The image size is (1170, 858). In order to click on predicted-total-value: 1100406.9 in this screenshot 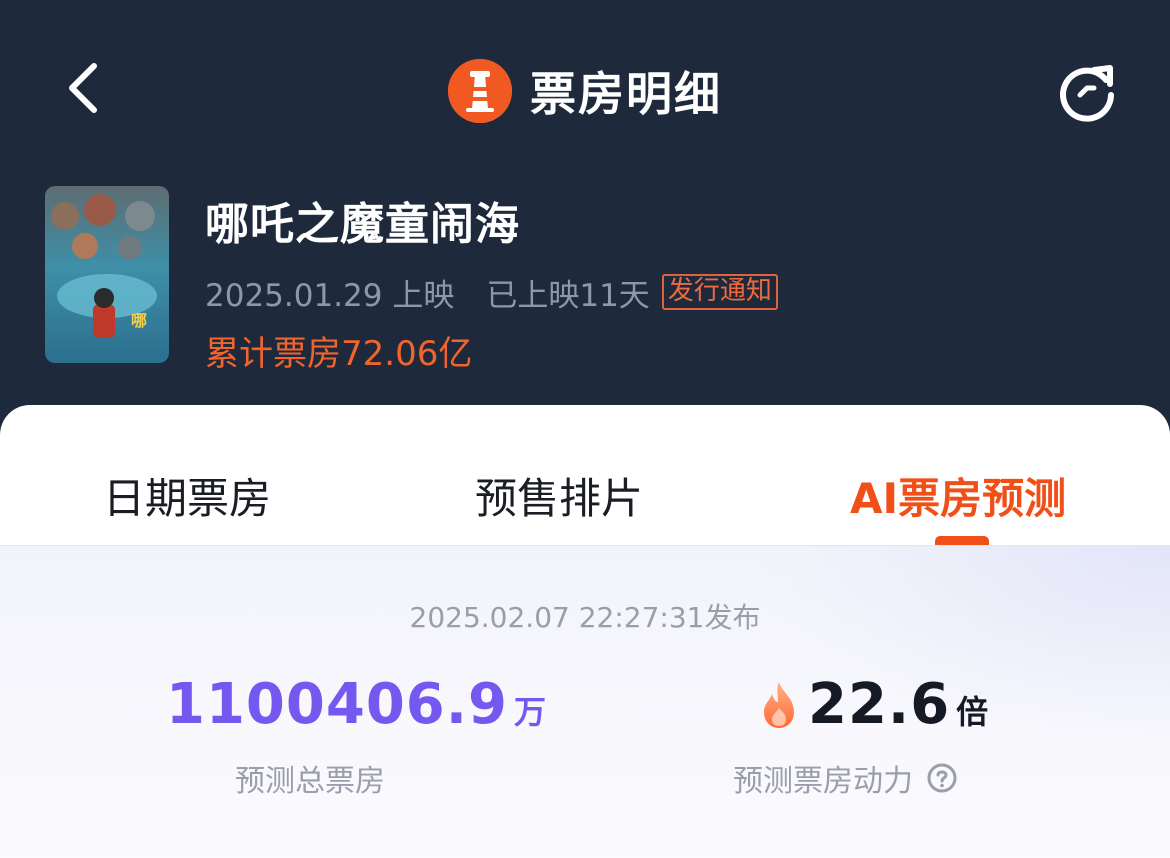, I will do `click(337, 704)`.